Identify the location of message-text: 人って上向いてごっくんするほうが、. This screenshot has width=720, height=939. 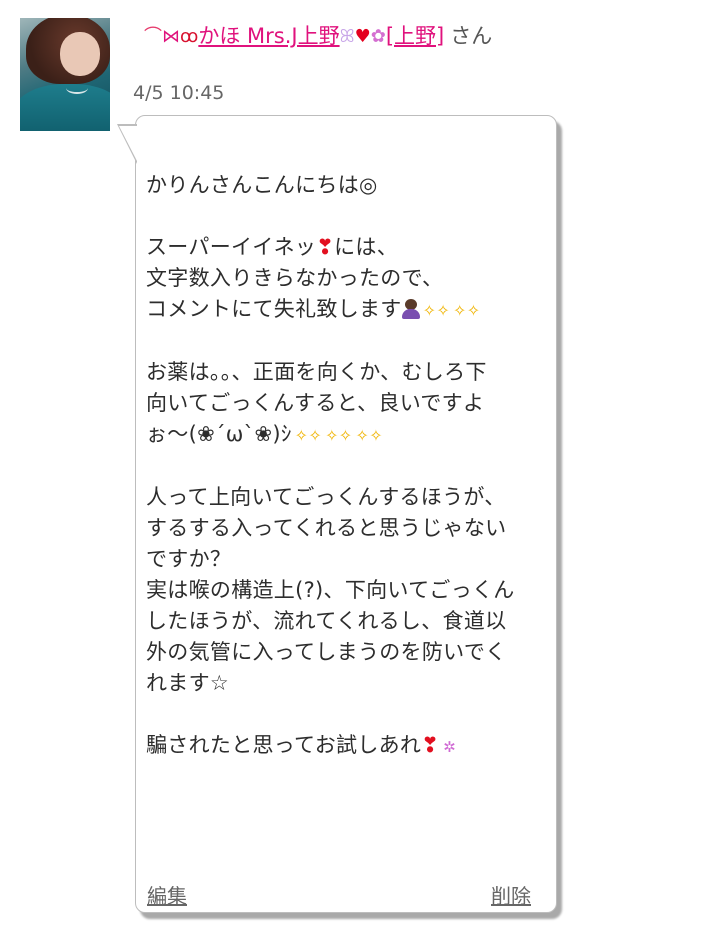
(326, 497).